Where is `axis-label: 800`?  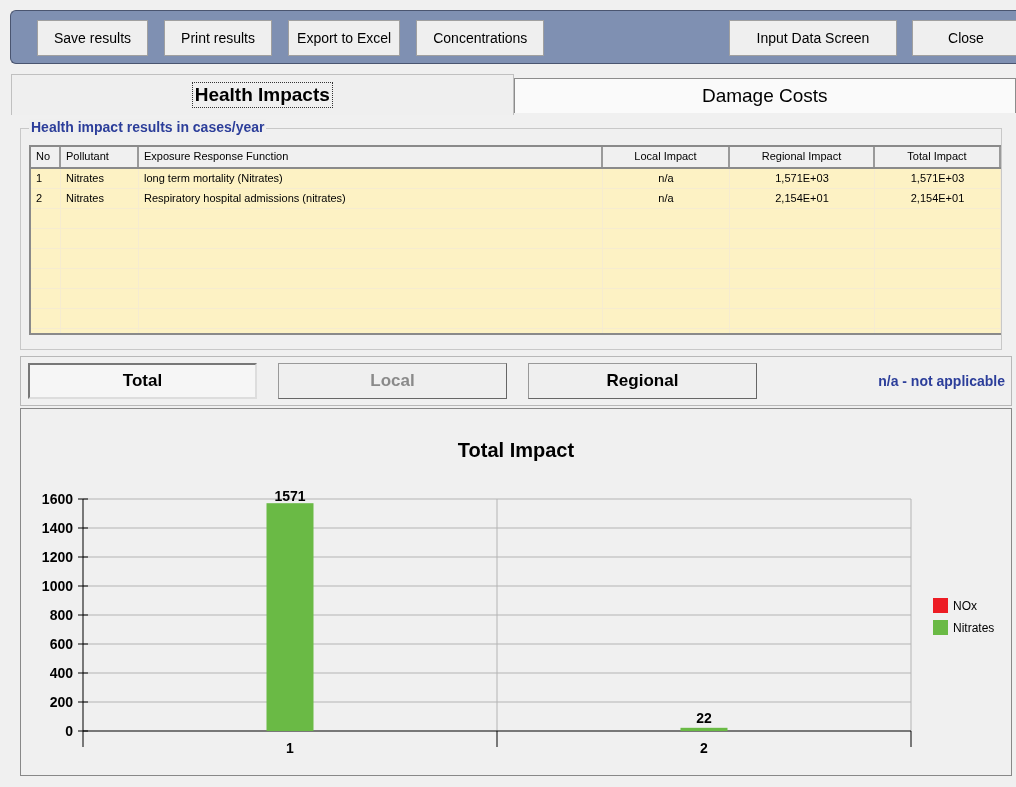 axis-label: 800 is located at coordinates (61, 615).